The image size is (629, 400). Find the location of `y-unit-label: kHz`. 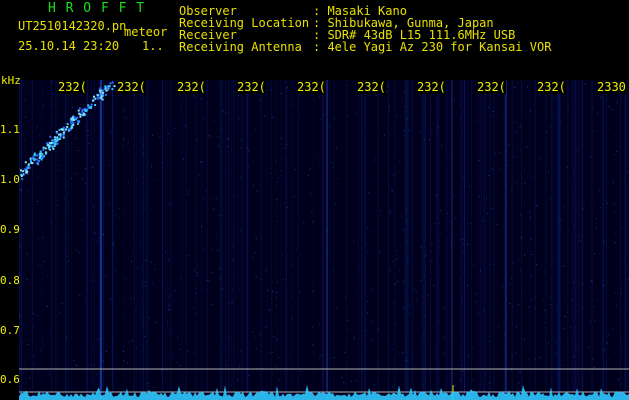

y-unit-label: kHz is located at coordinates (11, 80).